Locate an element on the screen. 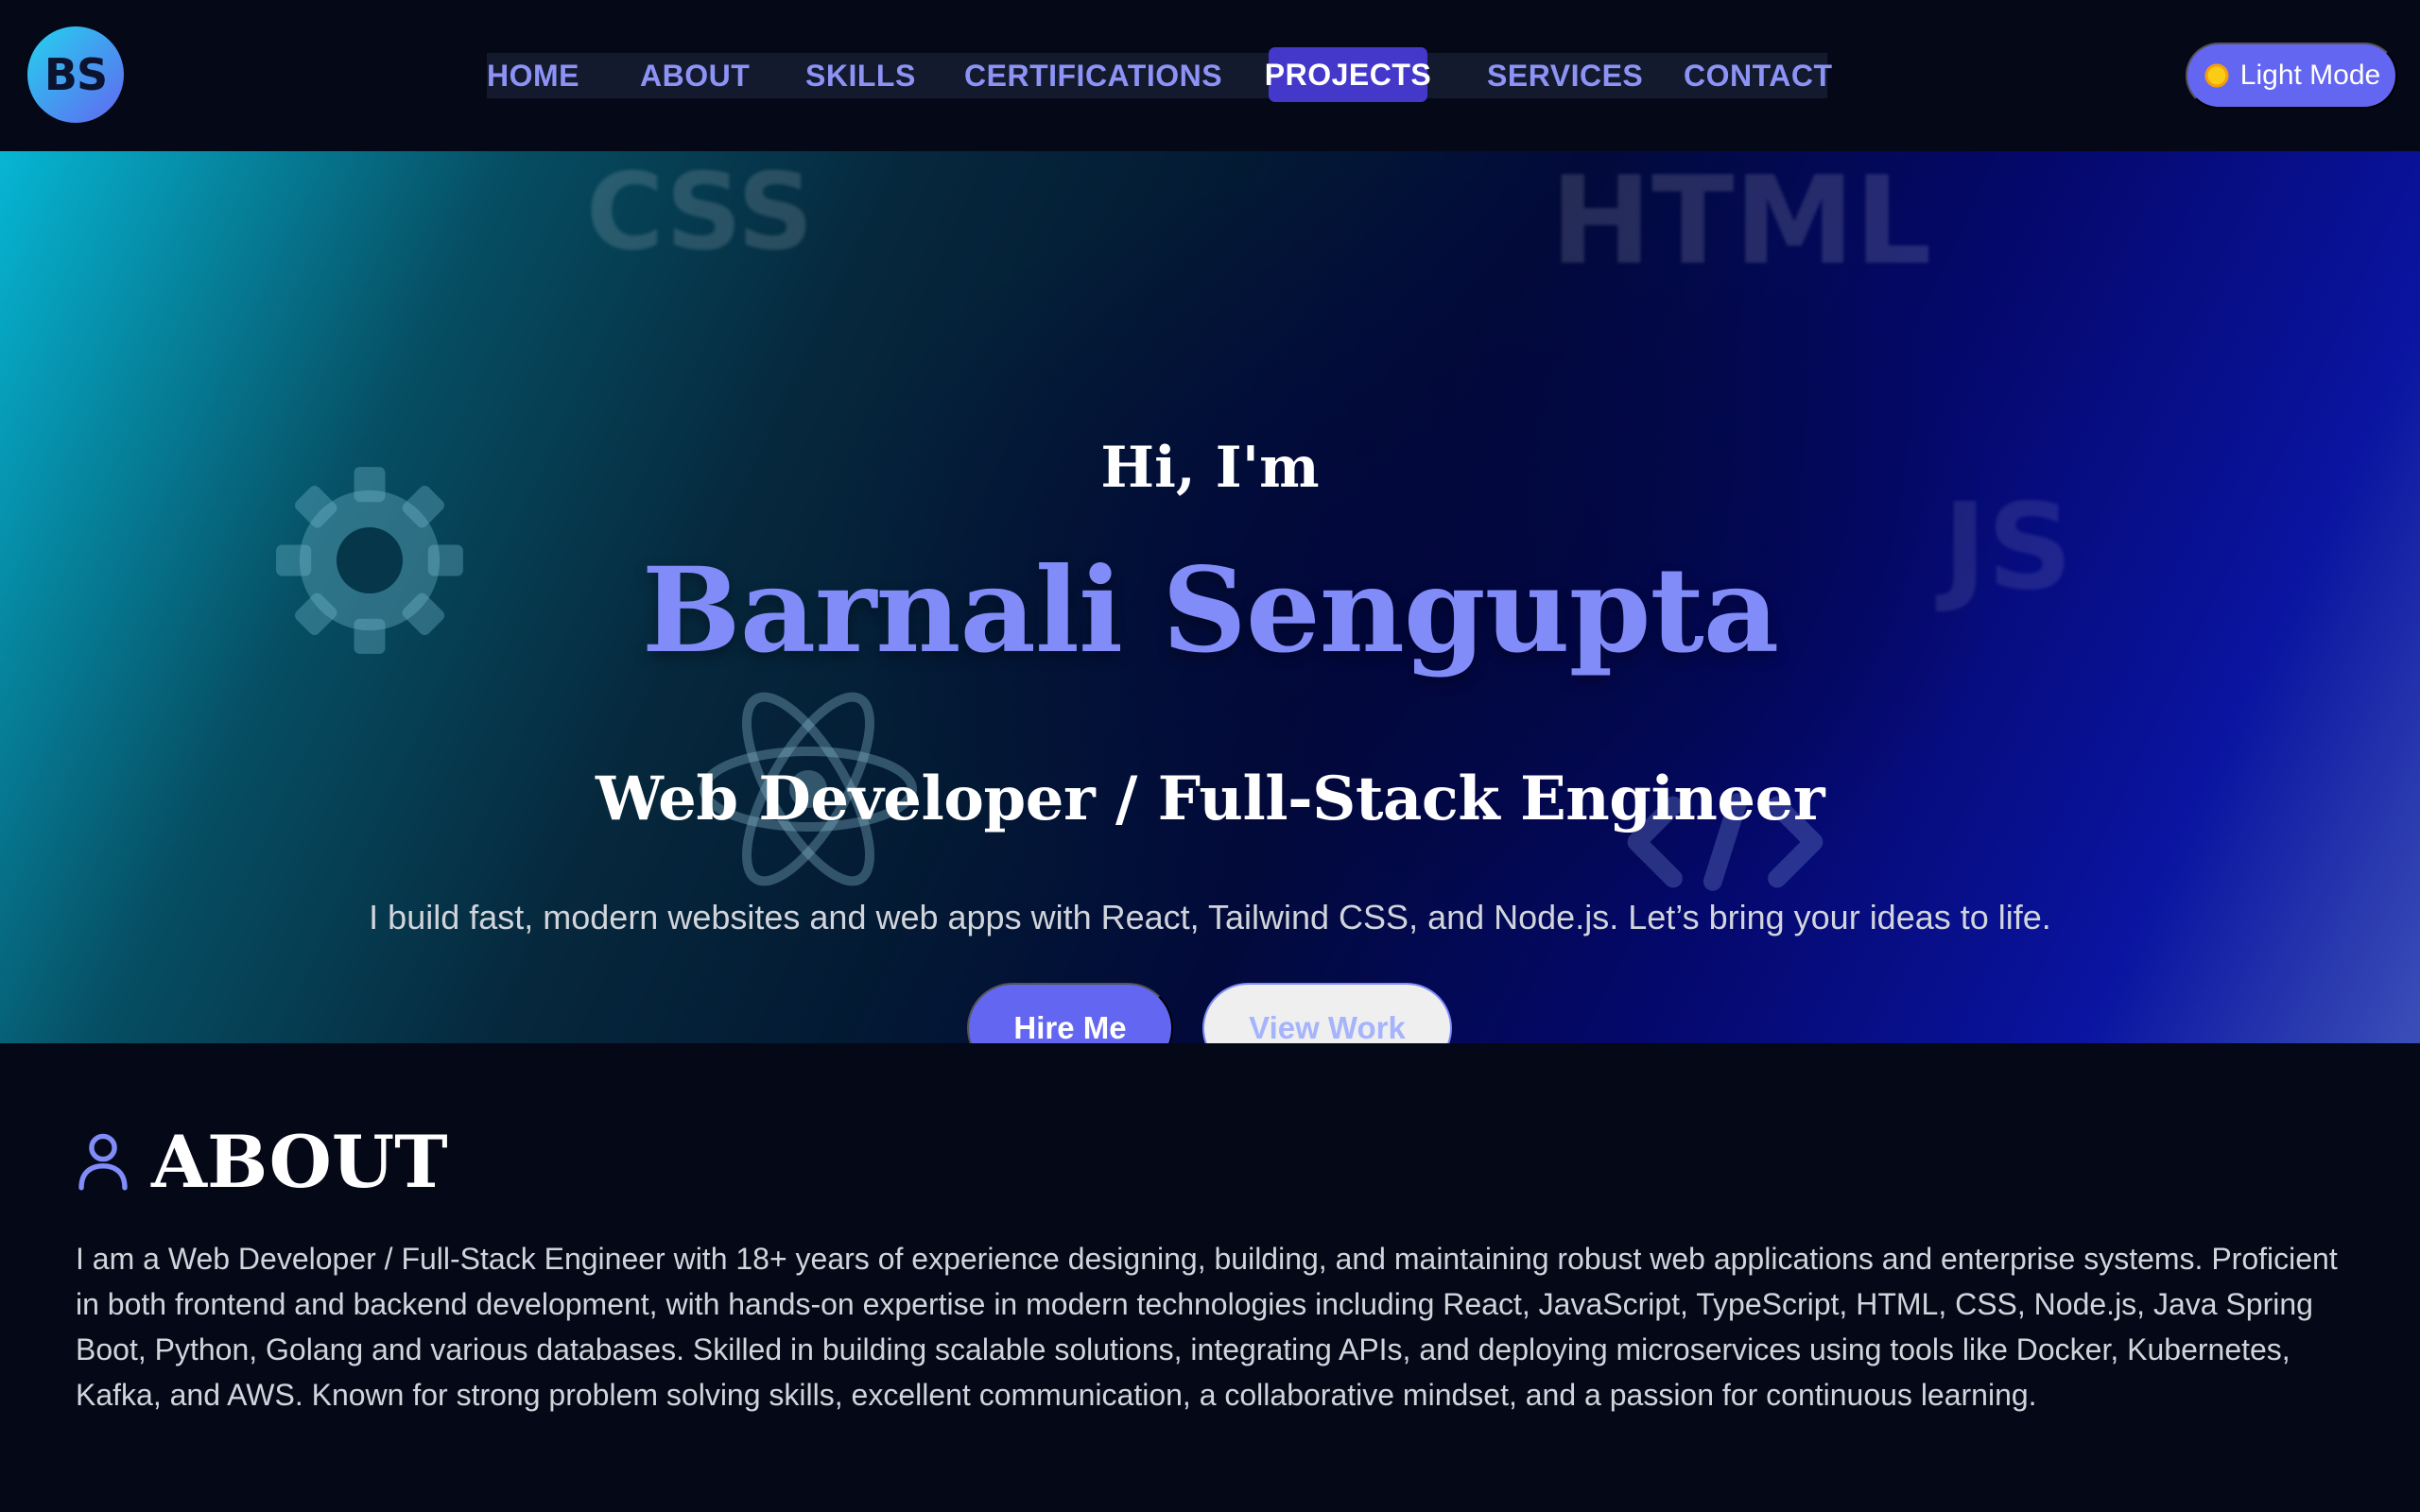 Image resolution: width=2420 pixels, height=1512 pixels. hire-me-button: Hire Me is located at coordinates (1070, 1013).